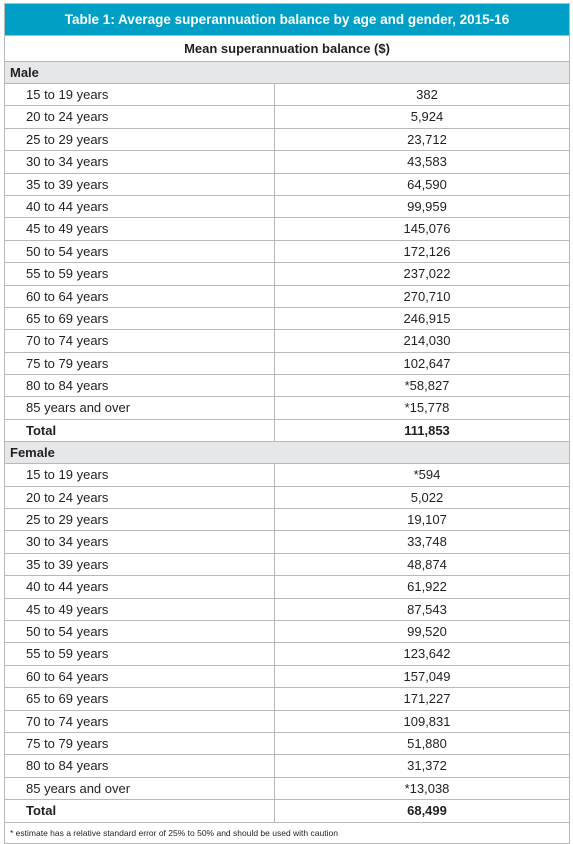 This screenshot has height=844, width=573. What do you see at coordinates (287, 542) in the screenshot?
I see `table-row: 30 to 34 years 33,748` at bounding box center [287, 542].